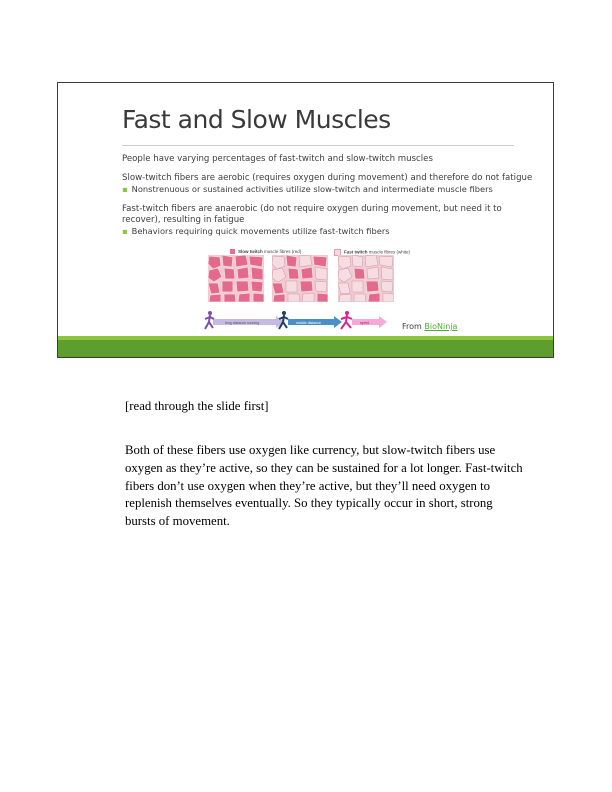  Describe the element at coordinates (310, 320) in the screenshot. I see `arrow-middle-distance: middle distance` at that location.